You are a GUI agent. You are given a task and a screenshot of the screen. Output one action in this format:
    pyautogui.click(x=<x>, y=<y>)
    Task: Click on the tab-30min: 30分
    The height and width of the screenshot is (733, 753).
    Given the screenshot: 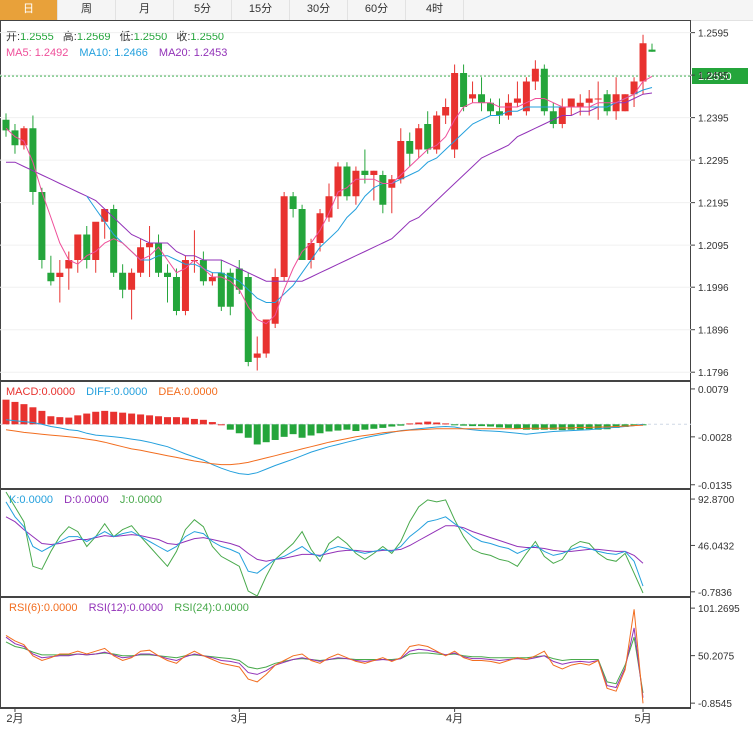 What is the action you would take?
    pyautogui.click(x=319, y=10)
    